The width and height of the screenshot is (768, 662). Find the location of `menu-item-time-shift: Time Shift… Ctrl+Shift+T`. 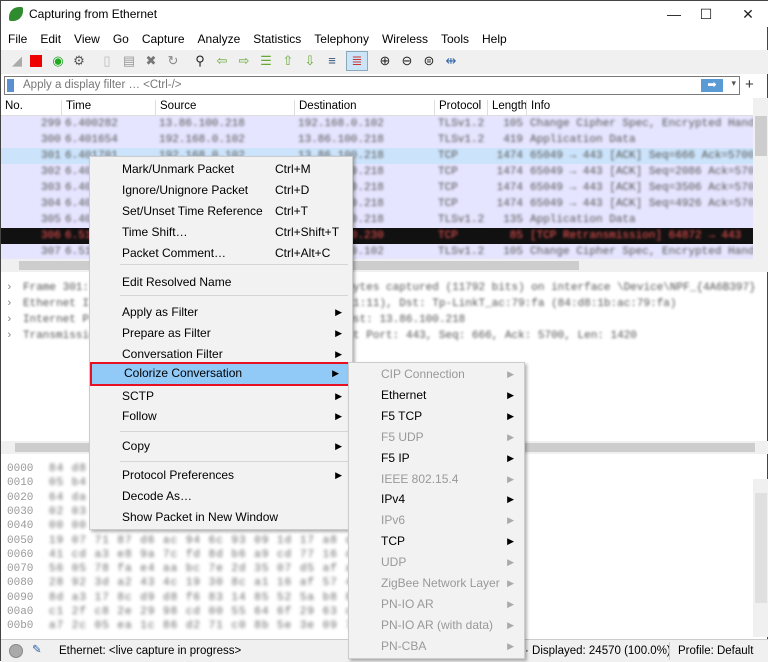

menu-item-time-shift: Time Shift… Ctrl+Shift+T is located at coordinates (221, 232).